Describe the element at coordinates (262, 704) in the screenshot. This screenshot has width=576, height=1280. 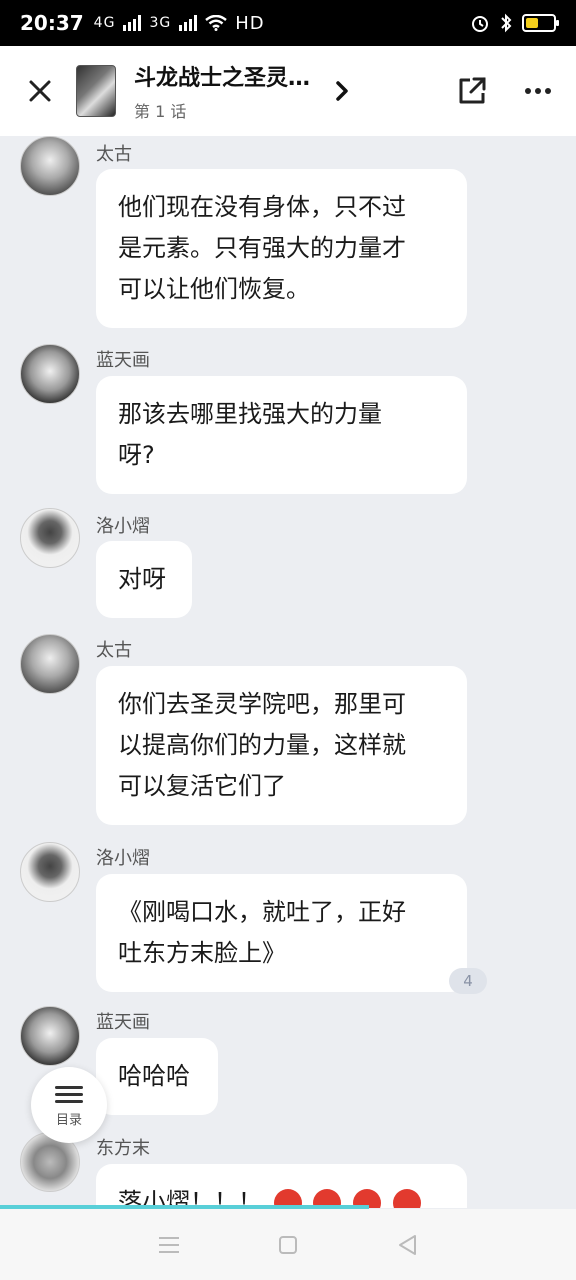
I see `bubble-line: 你们去圣灵学院吧，那里可` at that location.